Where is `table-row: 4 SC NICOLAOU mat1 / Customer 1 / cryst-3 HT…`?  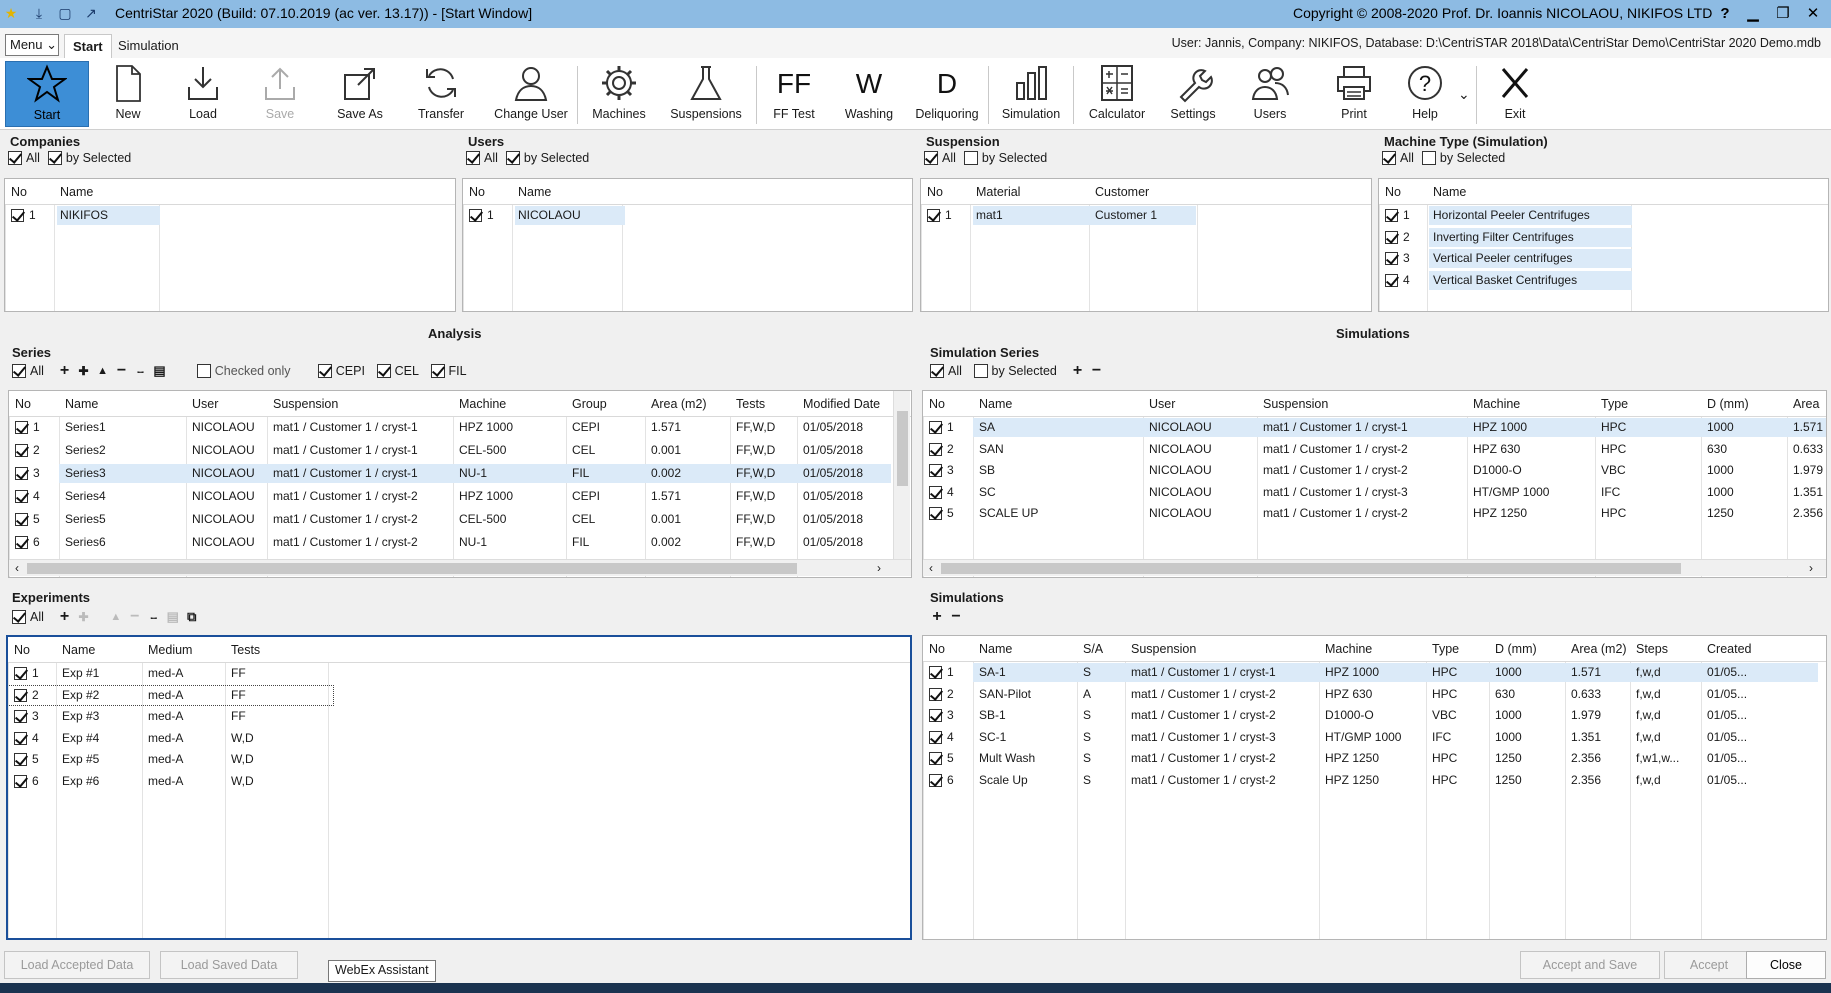 table-row: 4 SC NICOLAOU mat1 / Customer 1 / cryst-3 HT… is located at coordinates (1374, 492).